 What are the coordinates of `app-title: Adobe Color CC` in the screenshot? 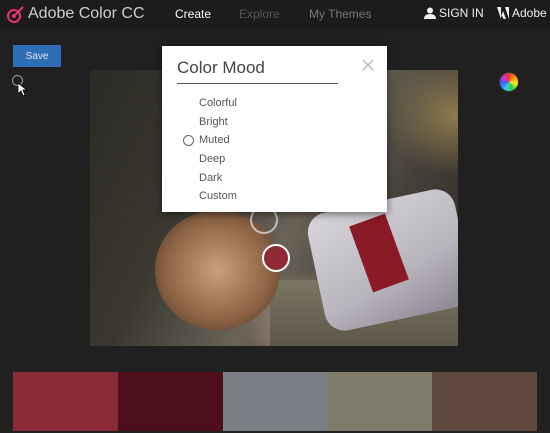 It's located at (86, 13).